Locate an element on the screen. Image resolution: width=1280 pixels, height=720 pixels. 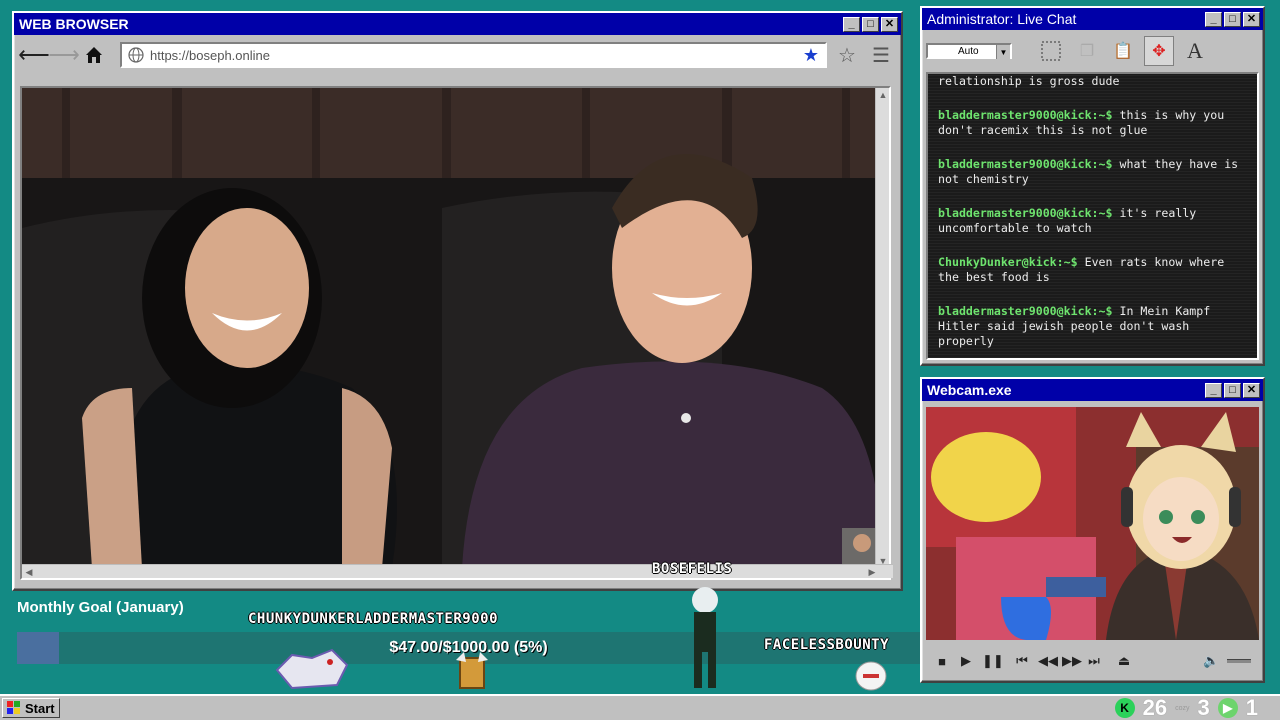
kick-logo-icon: K is located at coordinates (1124, 708).